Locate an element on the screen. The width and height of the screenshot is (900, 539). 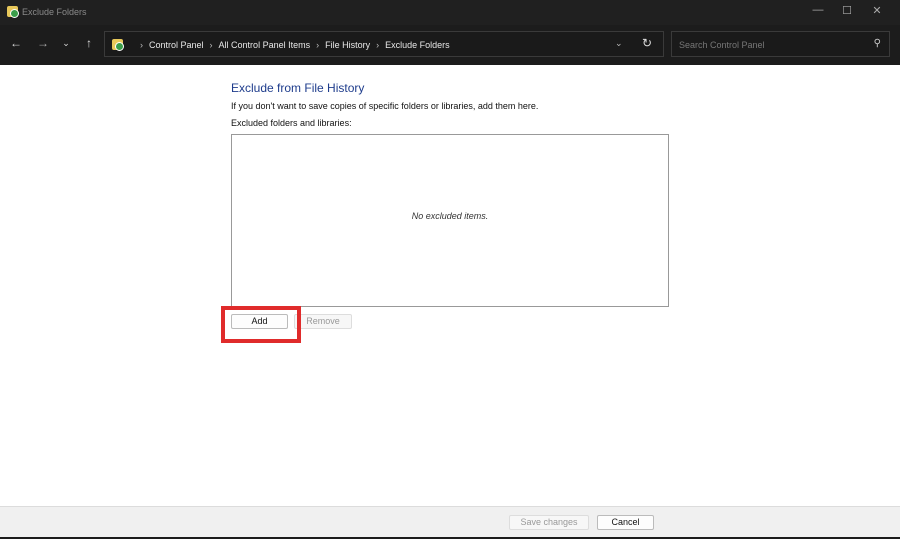
back-arrow-icon: ← is located at coordinates (16, 43).